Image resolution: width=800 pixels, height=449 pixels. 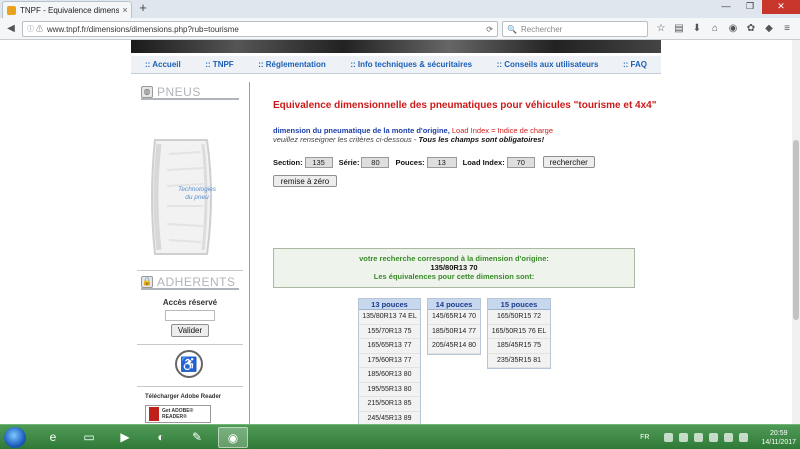 I want to click on column-separator, so click(x=249, y=253).